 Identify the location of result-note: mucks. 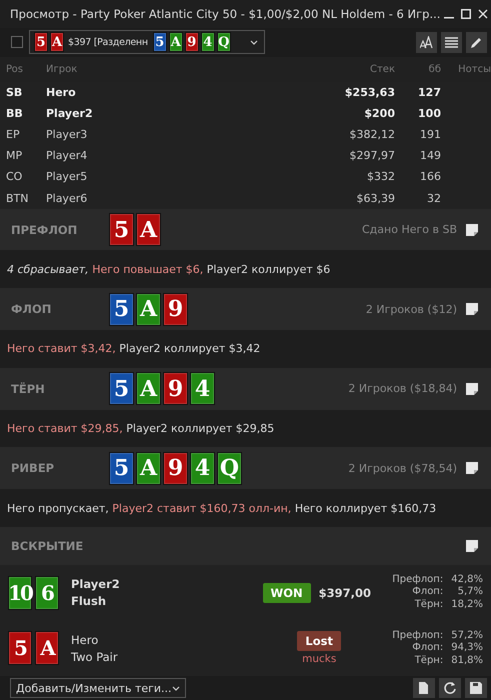
(319, 659).